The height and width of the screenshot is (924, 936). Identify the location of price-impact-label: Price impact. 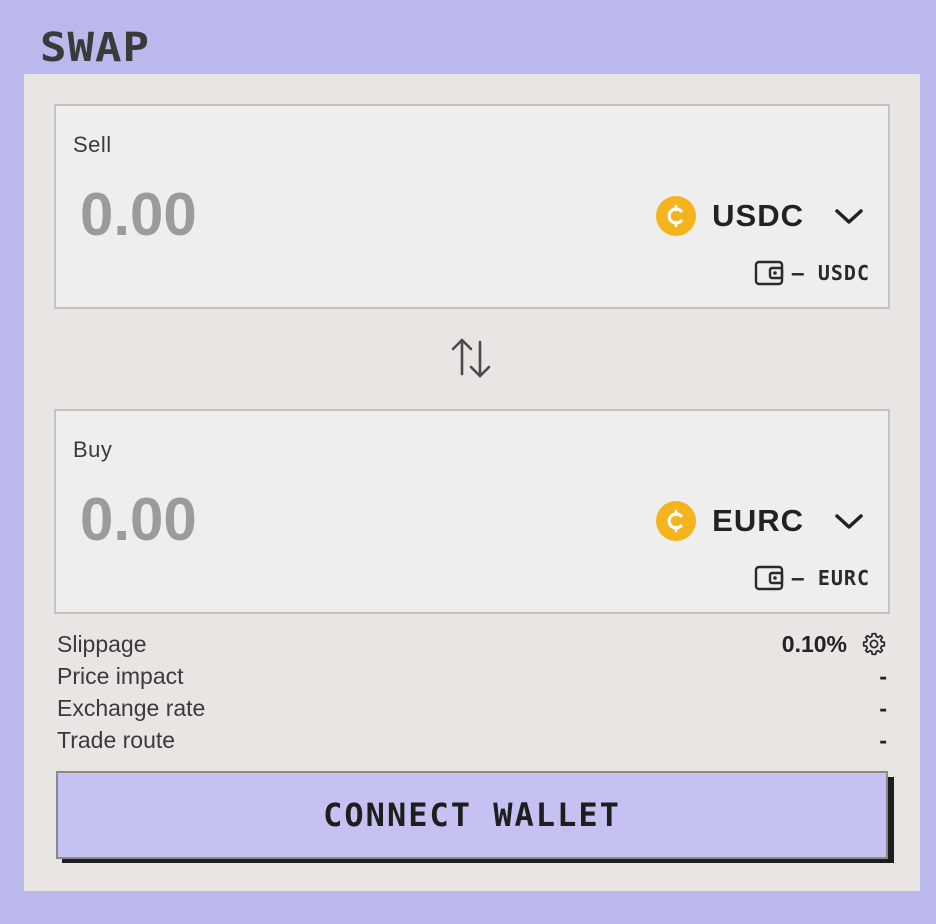
(120, 675).